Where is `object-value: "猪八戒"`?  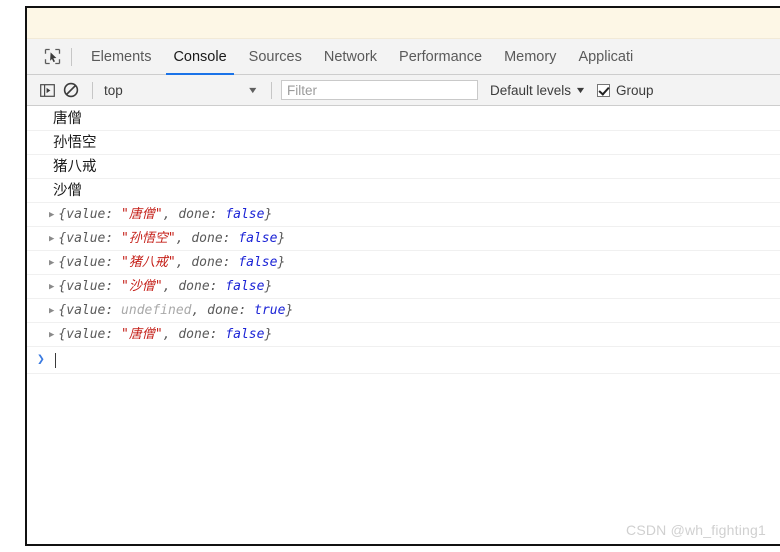 object-value: "猪八戒" is located at coordinates (148, 262).